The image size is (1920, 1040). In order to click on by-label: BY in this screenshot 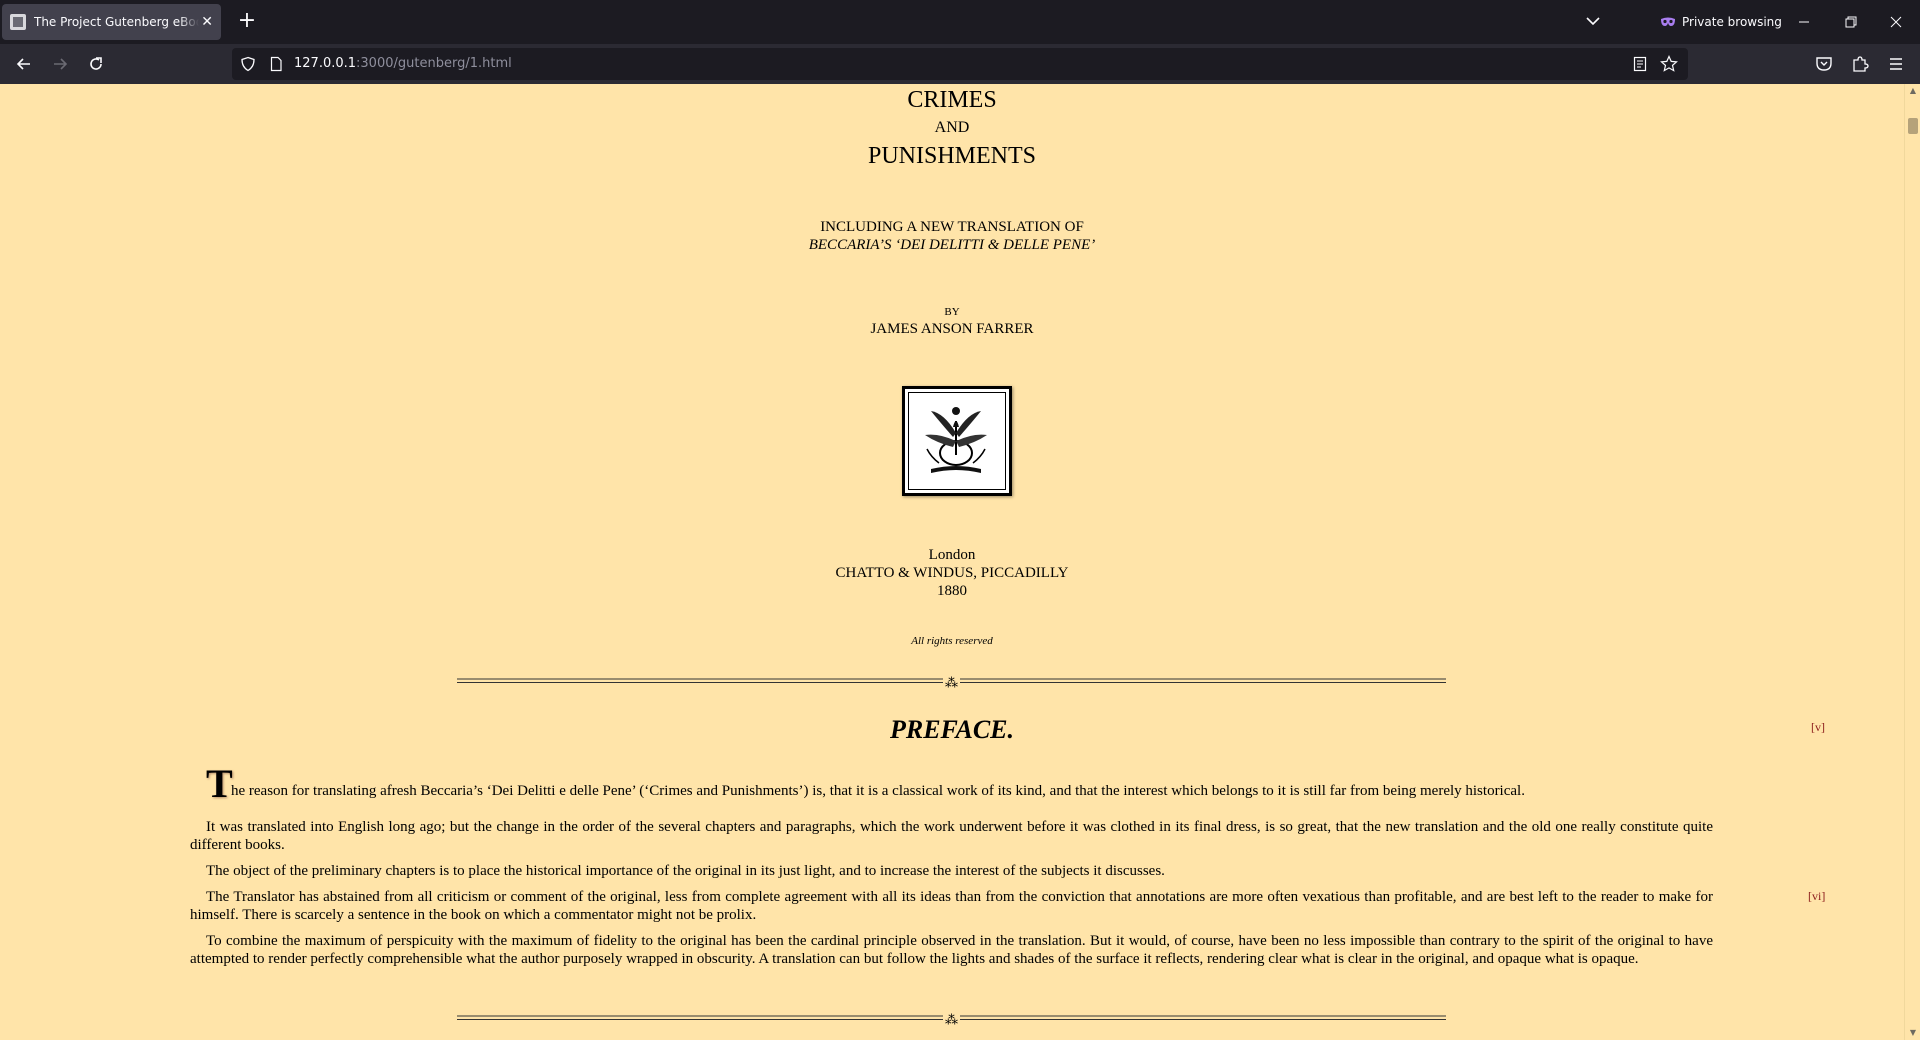, I will do `click(952, 312)`.